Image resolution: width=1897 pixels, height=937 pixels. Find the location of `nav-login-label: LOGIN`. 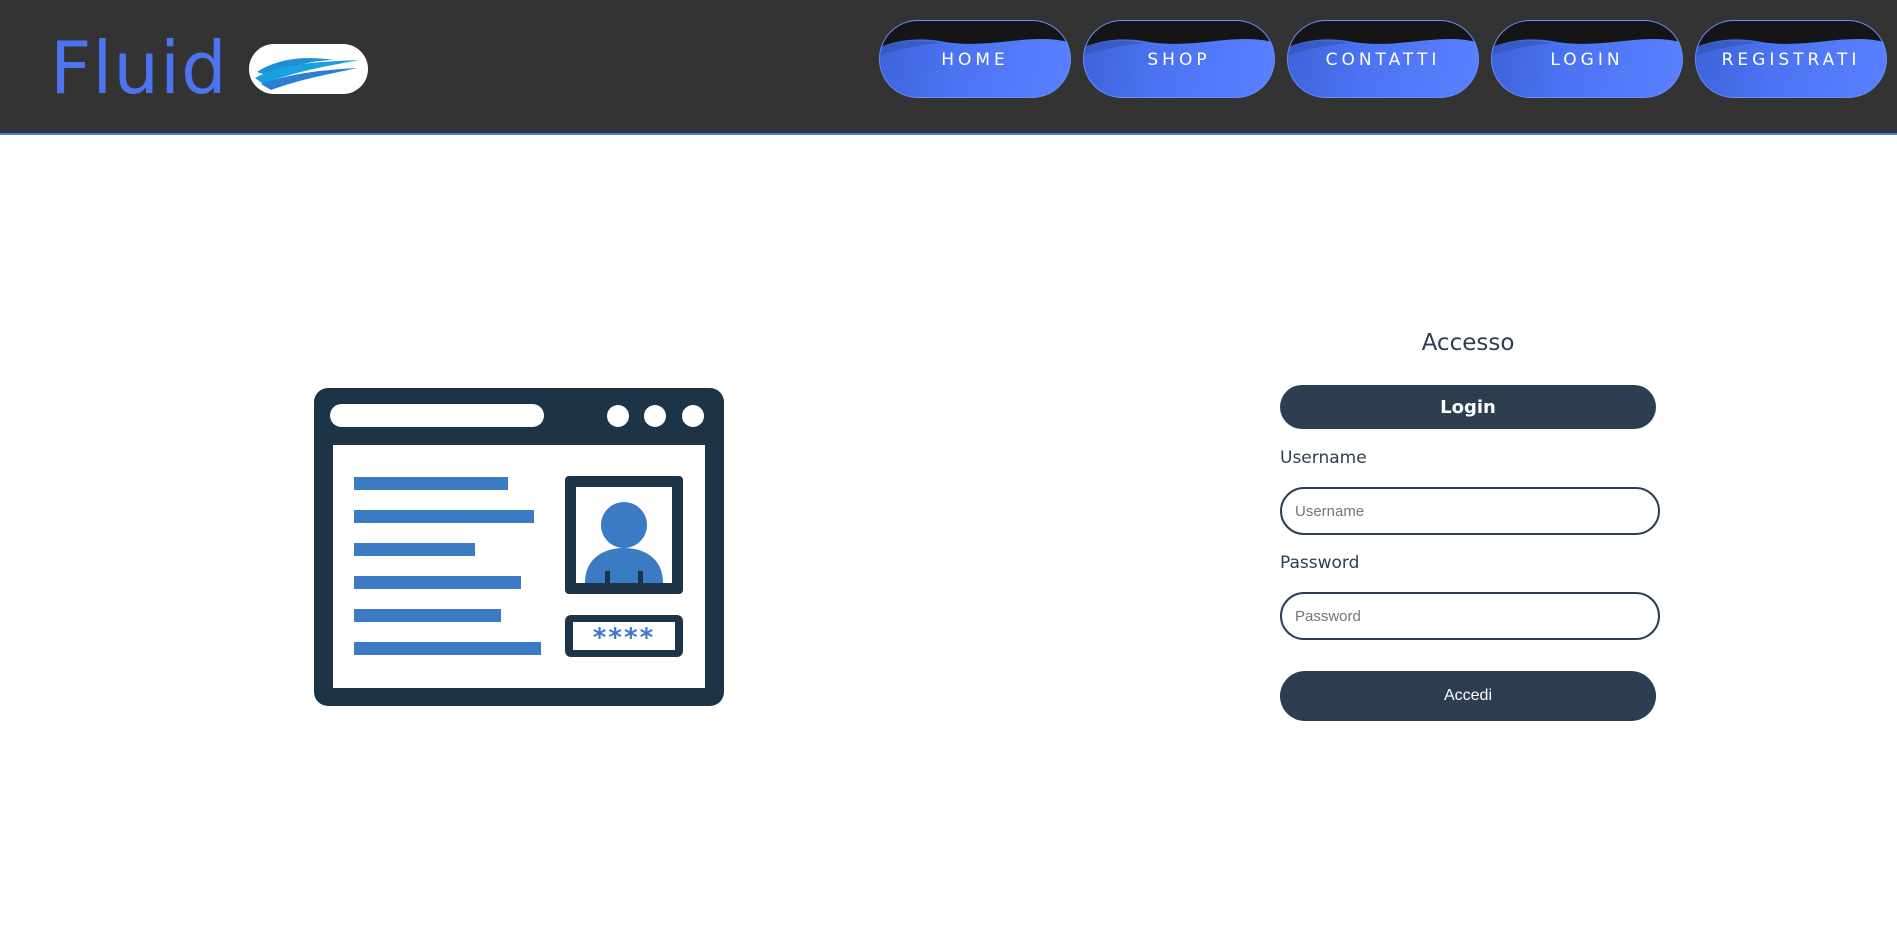

nav-login-label: LOGIN is located at coordinates (1587, 60).